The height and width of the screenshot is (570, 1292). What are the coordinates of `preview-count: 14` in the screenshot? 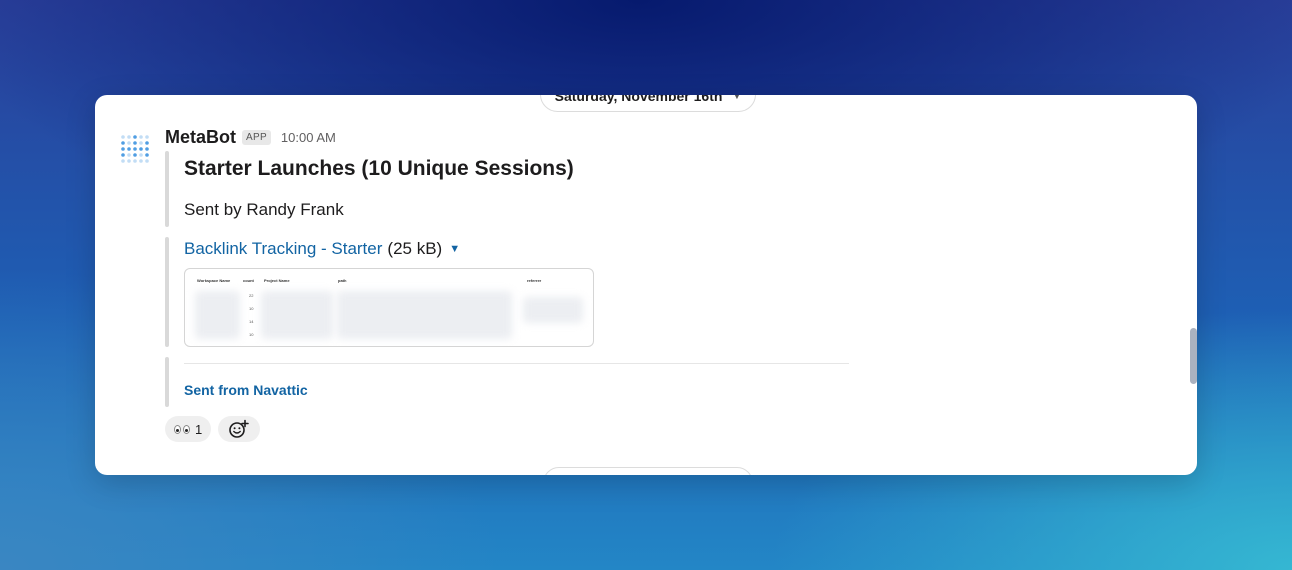 It's located at (251, 321).